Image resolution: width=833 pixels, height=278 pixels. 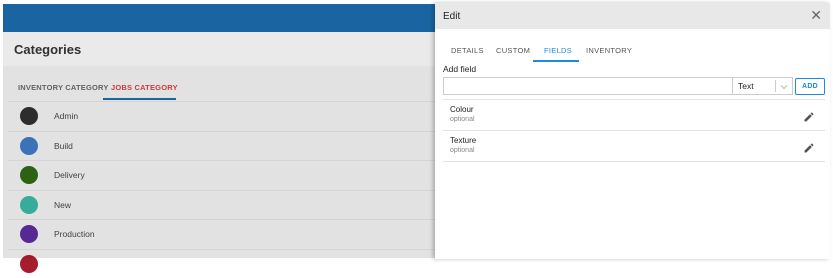 What do you see at coordinates (221, 146) in the screenshot?
I see `category-item-build: Build` at bounding box center [221, 146].